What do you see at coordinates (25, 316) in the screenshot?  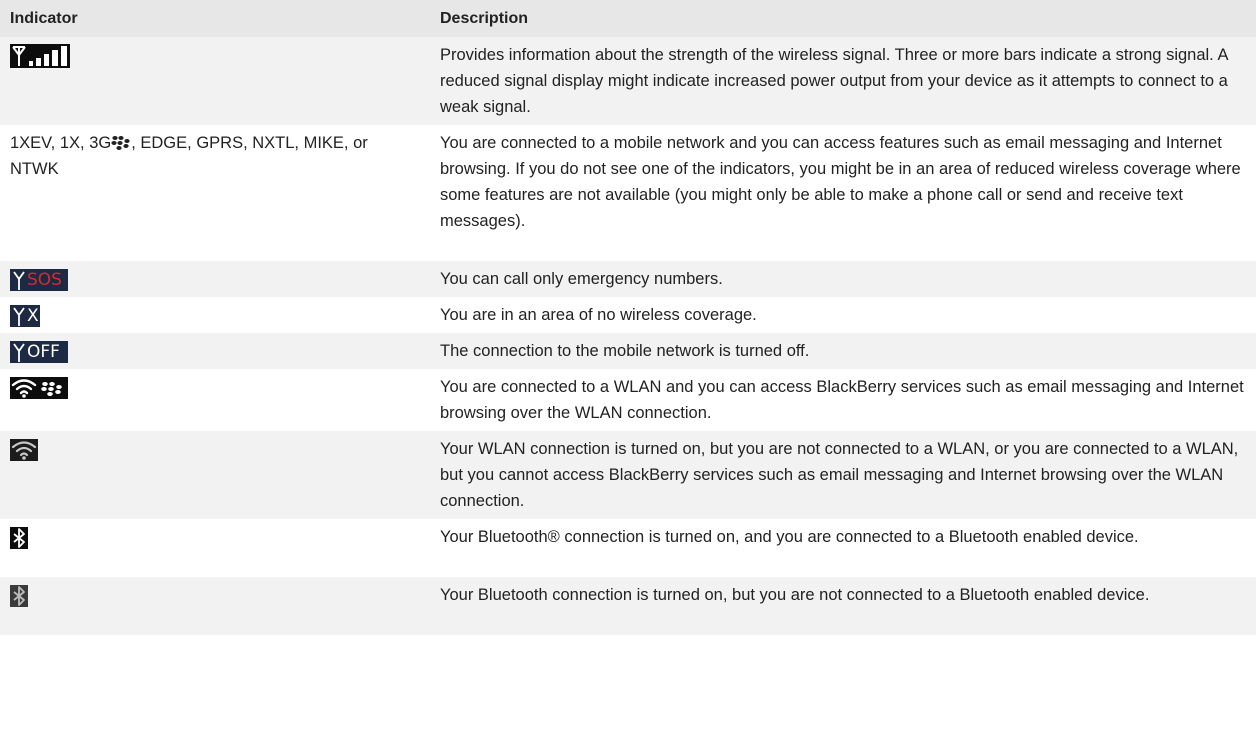 I see `no-coverage-icon: X` at bounding box center [25, 316].